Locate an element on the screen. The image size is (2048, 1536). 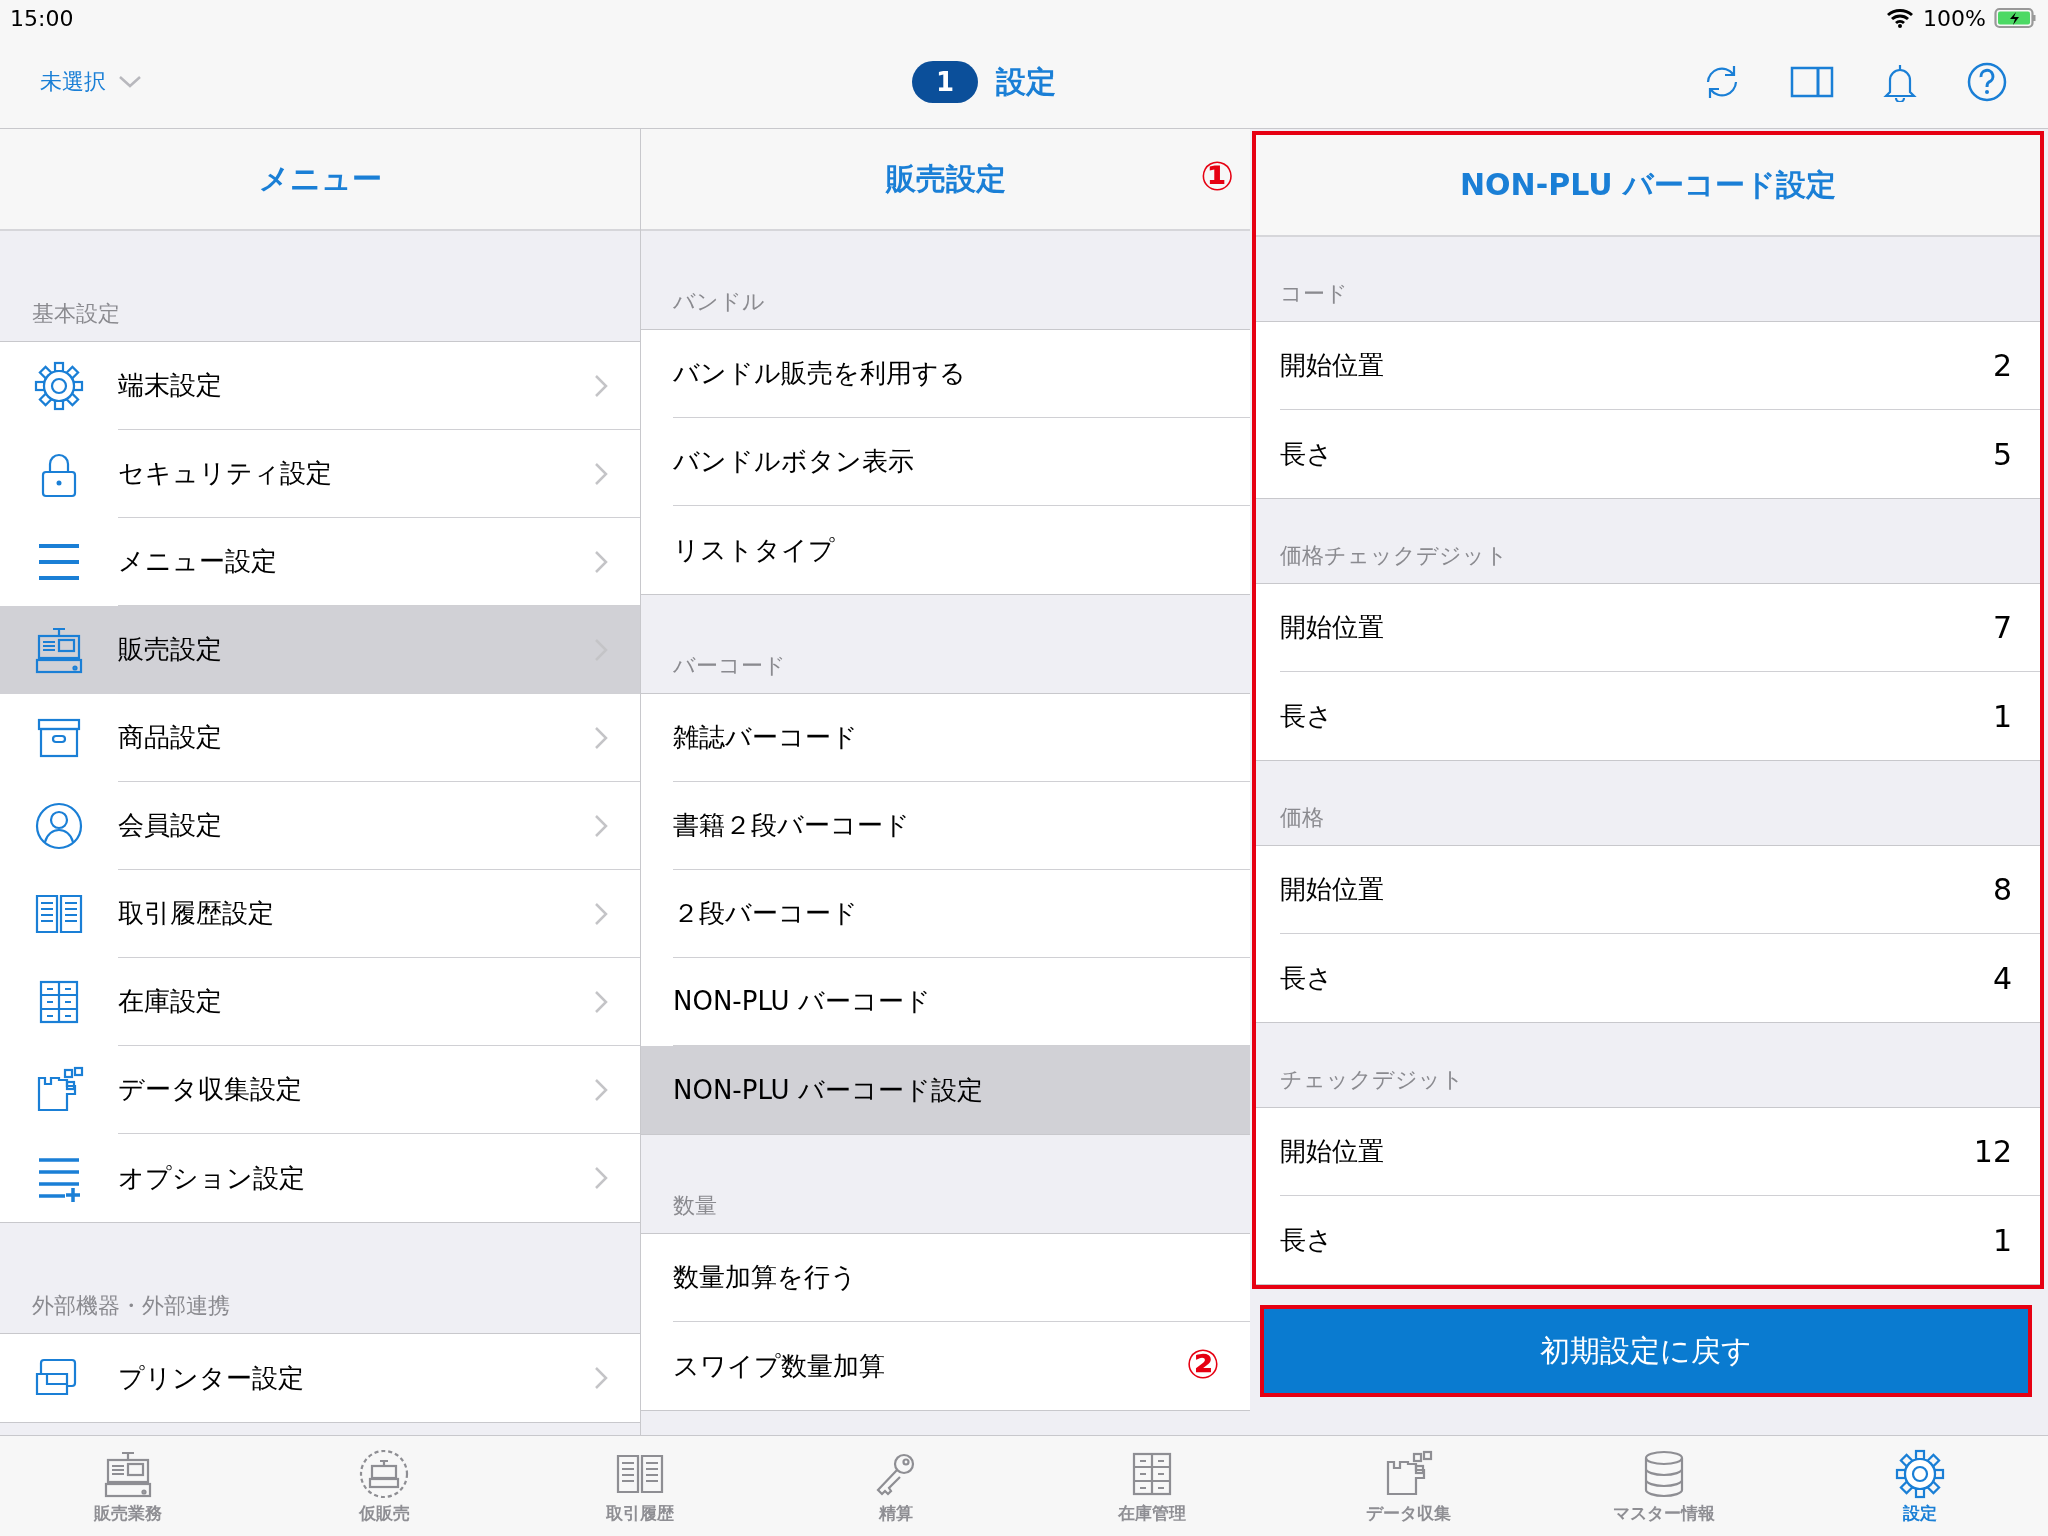
wifi-icon is located at coordinates (1900, 18).